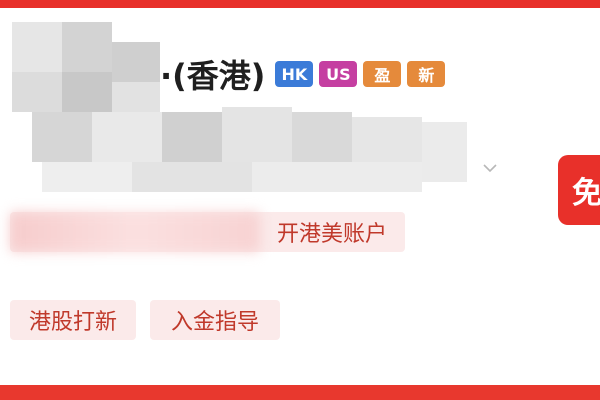  Describe the element at coordinates (586, 193) in the screenshot. I see `side-action-label: 免` at that location.